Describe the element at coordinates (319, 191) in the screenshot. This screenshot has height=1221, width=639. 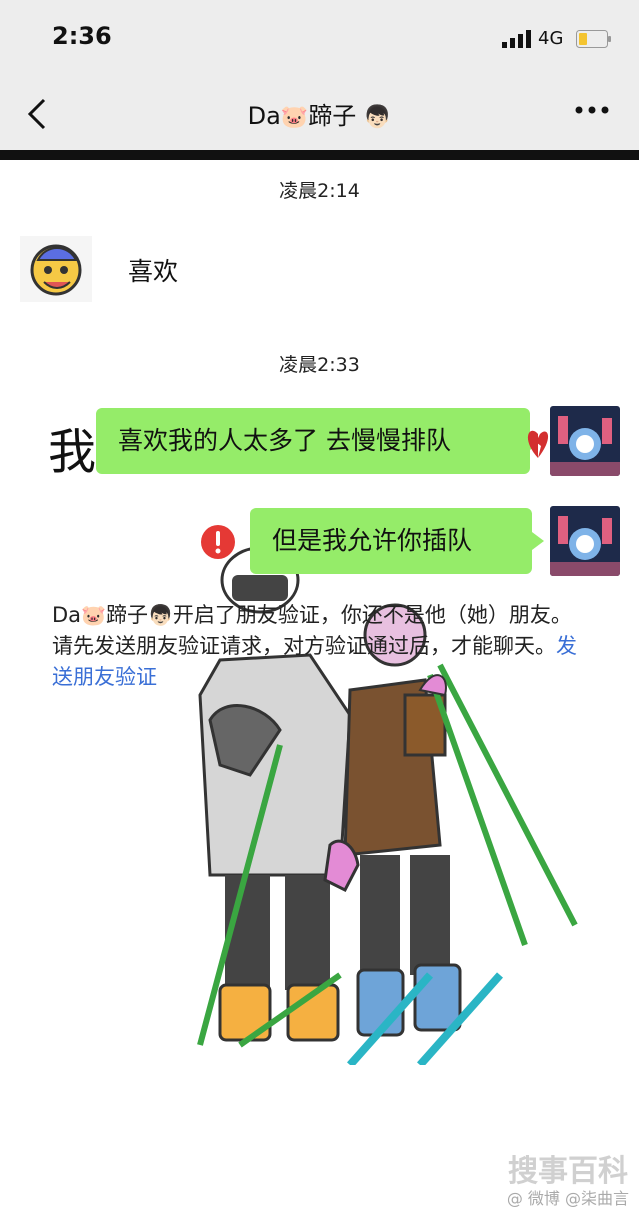
I see `timestamp: 凌晨2:14` at that location.